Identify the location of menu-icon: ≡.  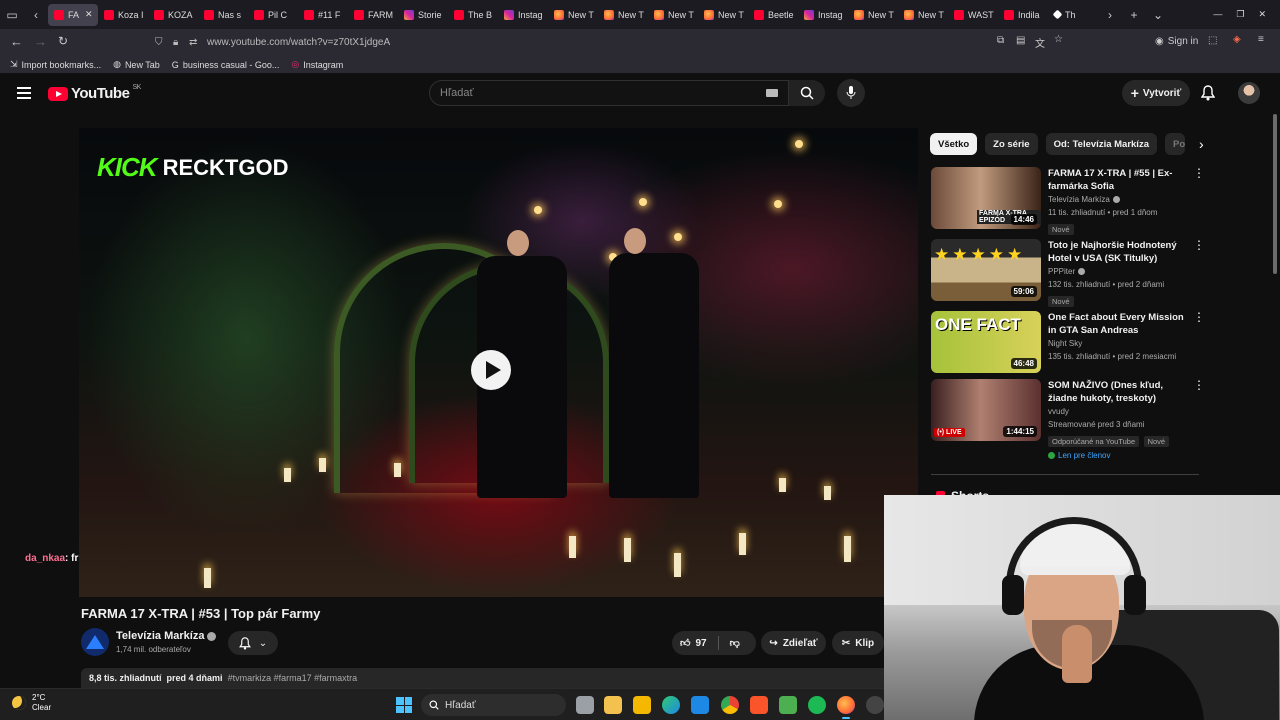
(1261, 39).